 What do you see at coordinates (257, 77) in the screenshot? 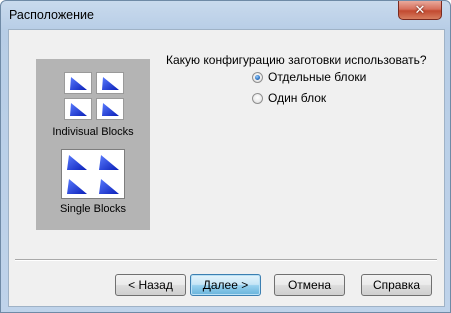
I see `radio-button-checked` at bounding box center [257, 77].